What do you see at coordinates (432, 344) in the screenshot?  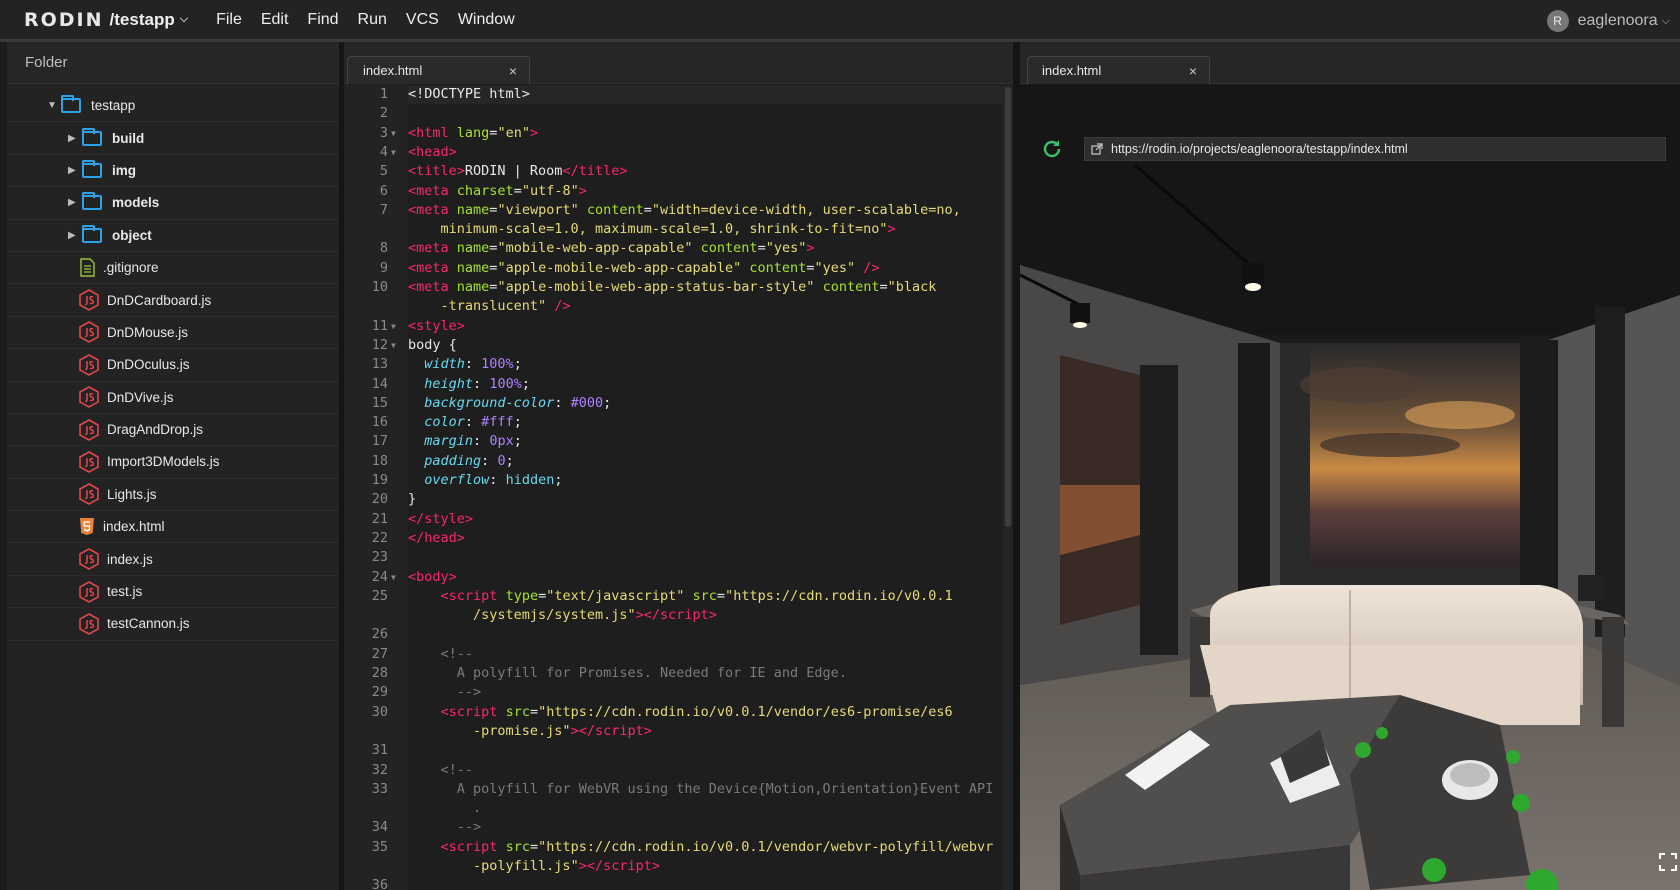 I see `code-text: body {` at bounding box center [432, 344].